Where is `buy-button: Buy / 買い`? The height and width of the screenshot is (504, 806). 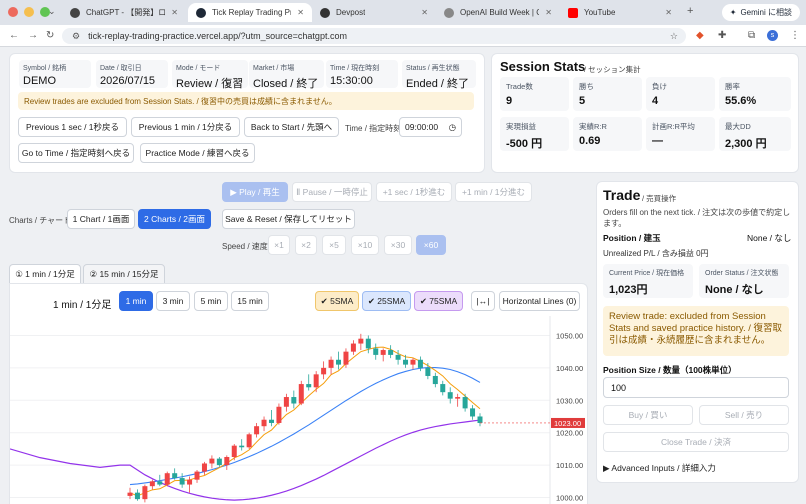 buy-button: Buy / 買い is located at coordinates (648, 415).